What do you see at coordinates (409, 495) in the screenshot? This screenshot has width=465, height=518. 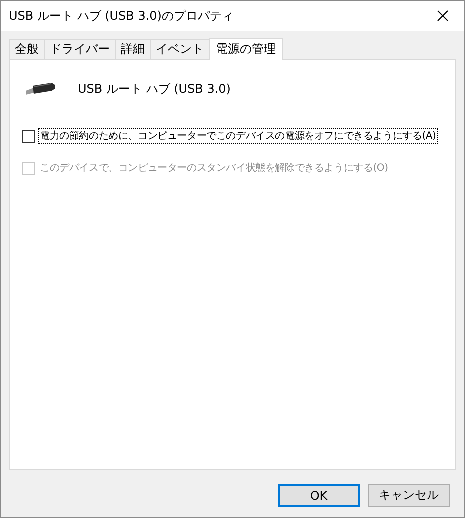 I see `cancel-button: キャンセル` at bounding box center [409, 495].